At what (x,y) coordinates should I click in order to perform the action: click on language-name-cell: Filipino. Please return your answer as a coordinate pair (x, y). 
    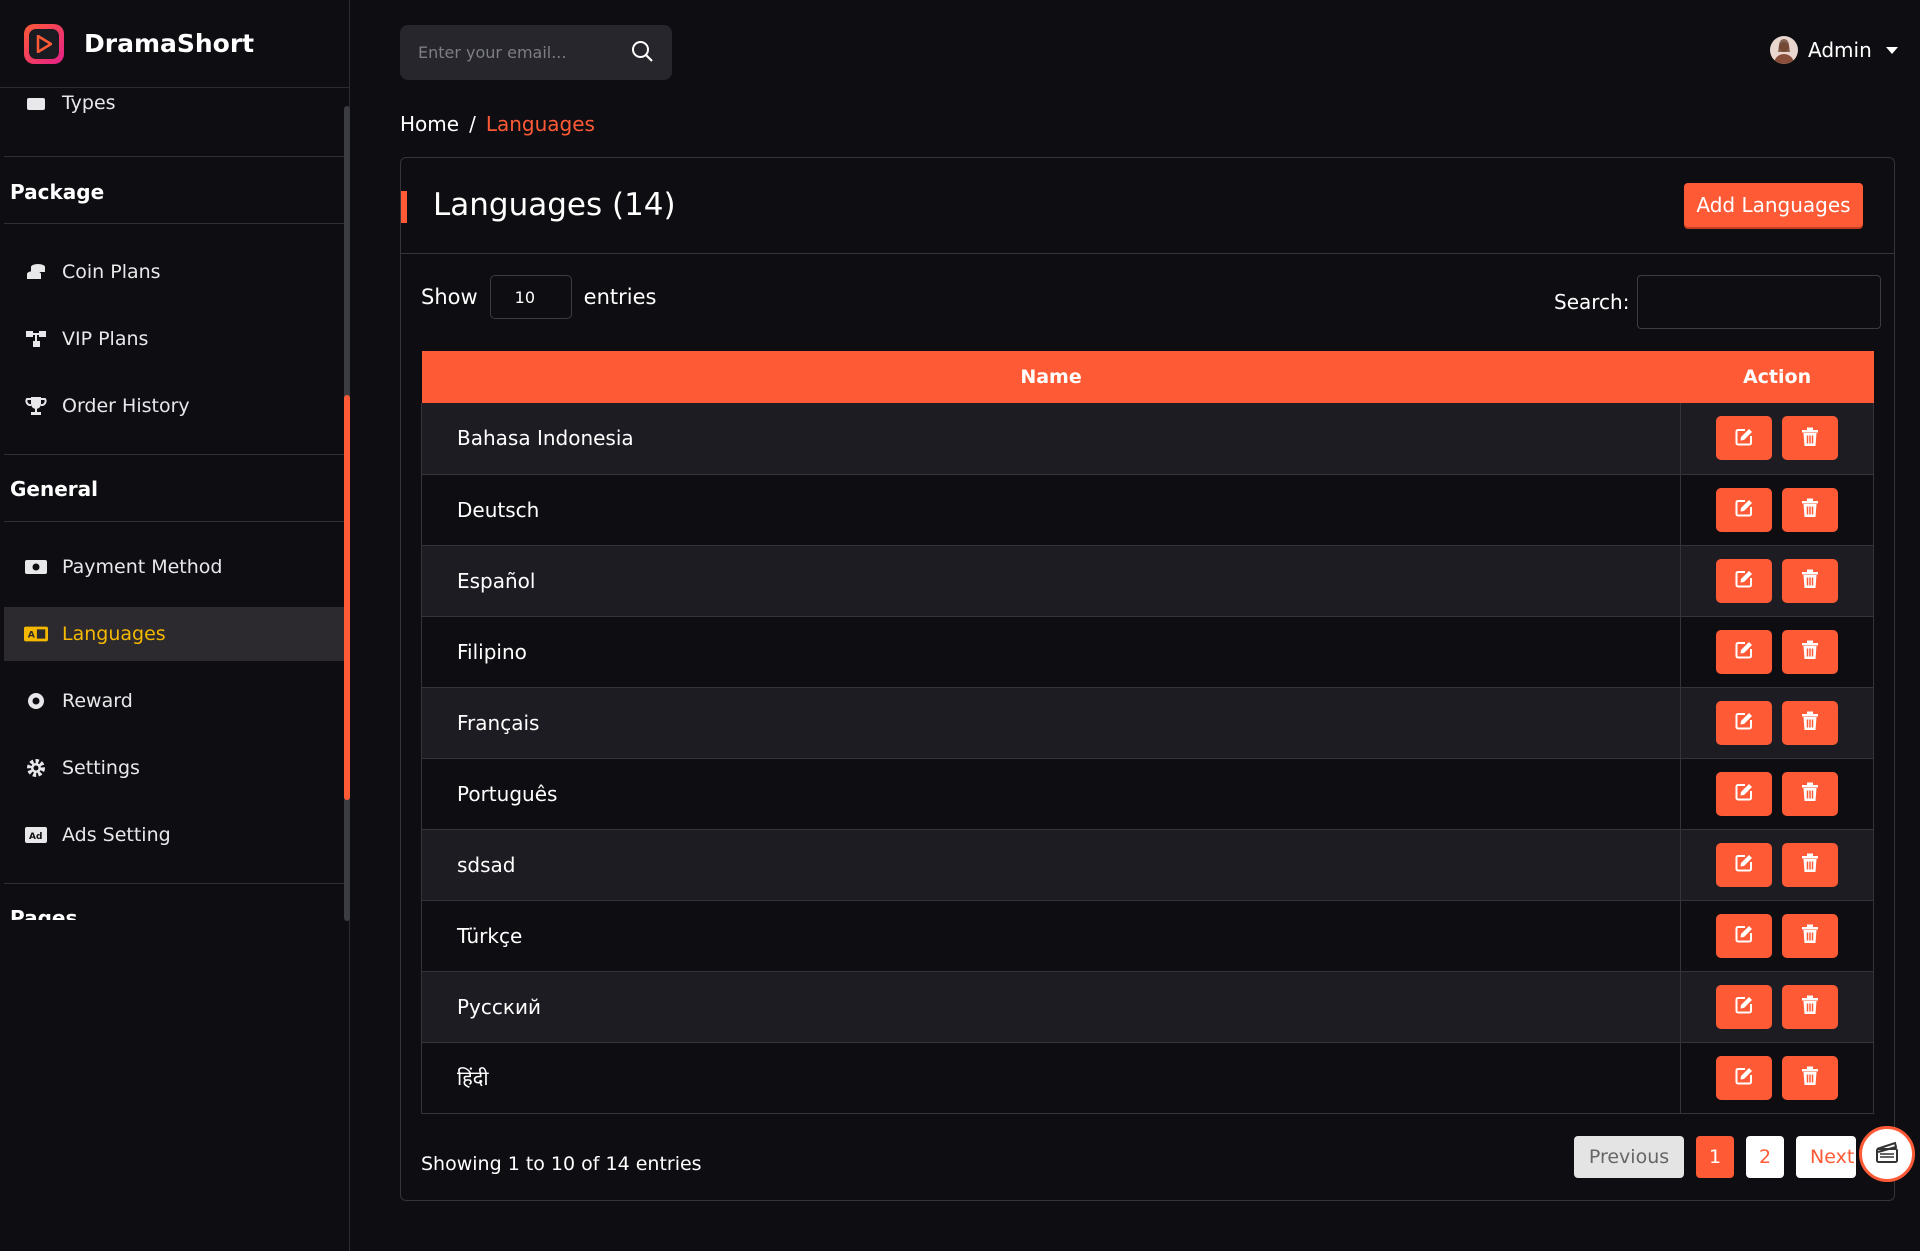
    Looking at the image, I should click on (1051, 651).